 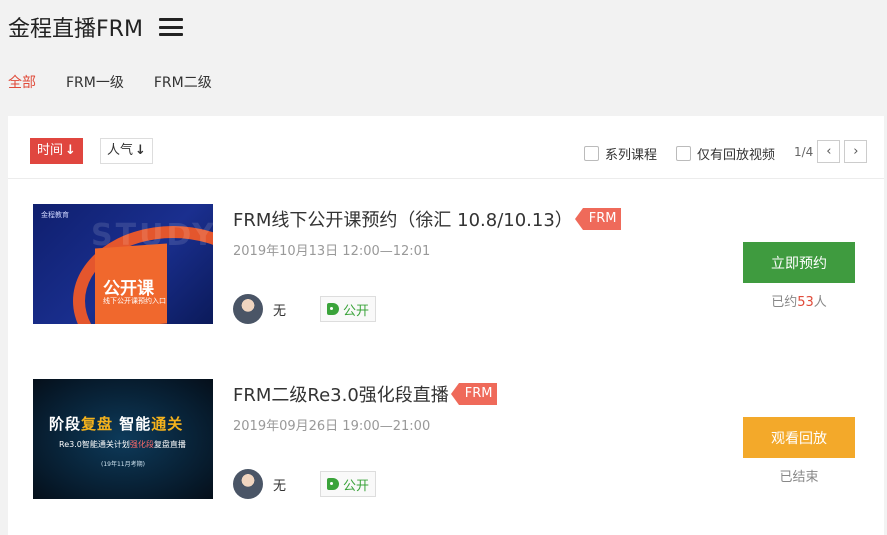 What do you see at coordinates (135, 424) in the screenshot?
I see `thumb-title-part: 智能` at bounding box center [135, 424].